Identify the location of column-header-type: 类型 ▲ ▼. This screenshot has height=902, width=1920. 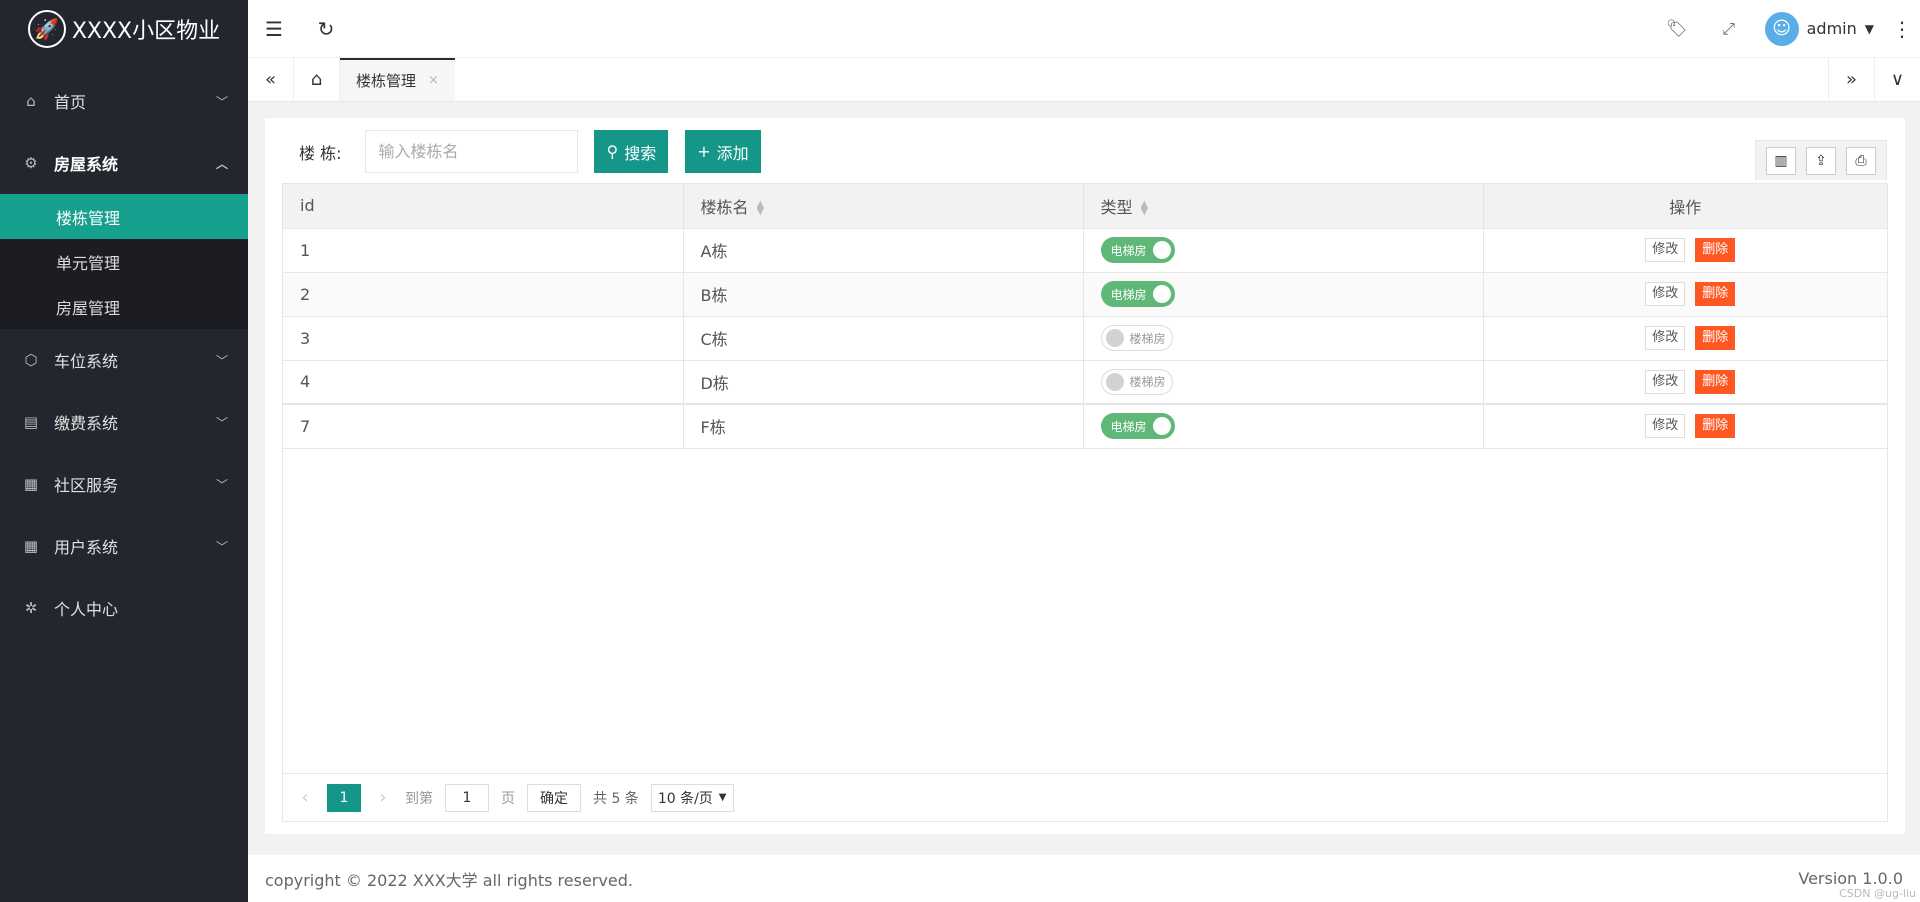
(1283, 206).